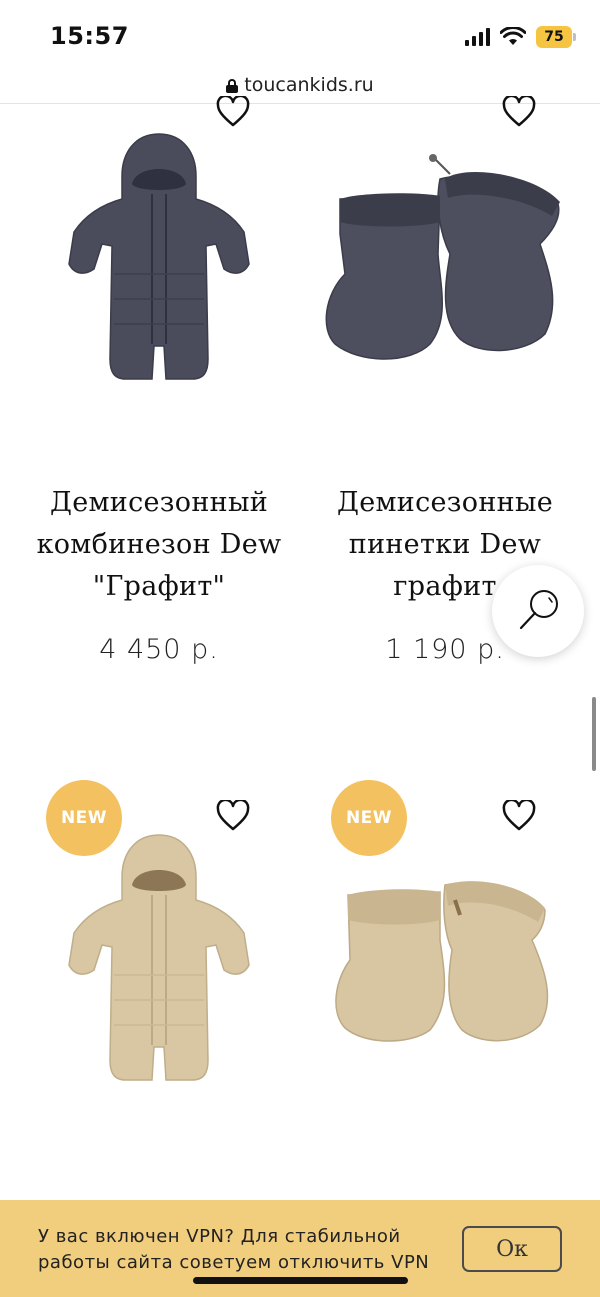 This screenshot has height=1297, width=600. I want to click on product-image-jumpsuit-beige, so click(159, 980).